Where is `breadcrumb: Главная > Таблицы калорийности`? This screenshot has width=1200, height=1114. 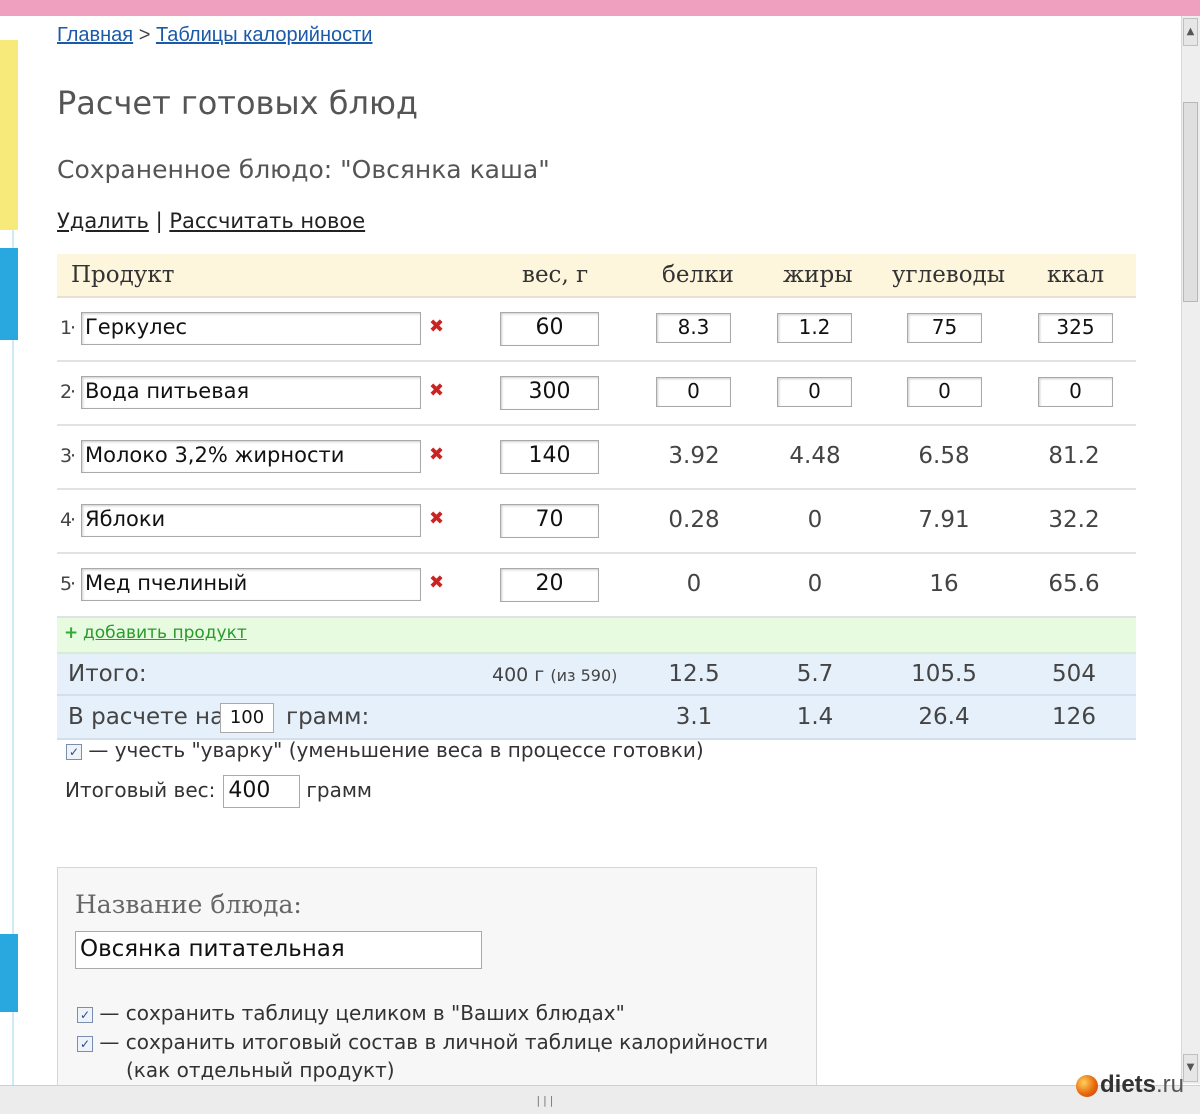
breadcrumb: Главная > Таблицы калорийности is located at coordinates (214, 35).